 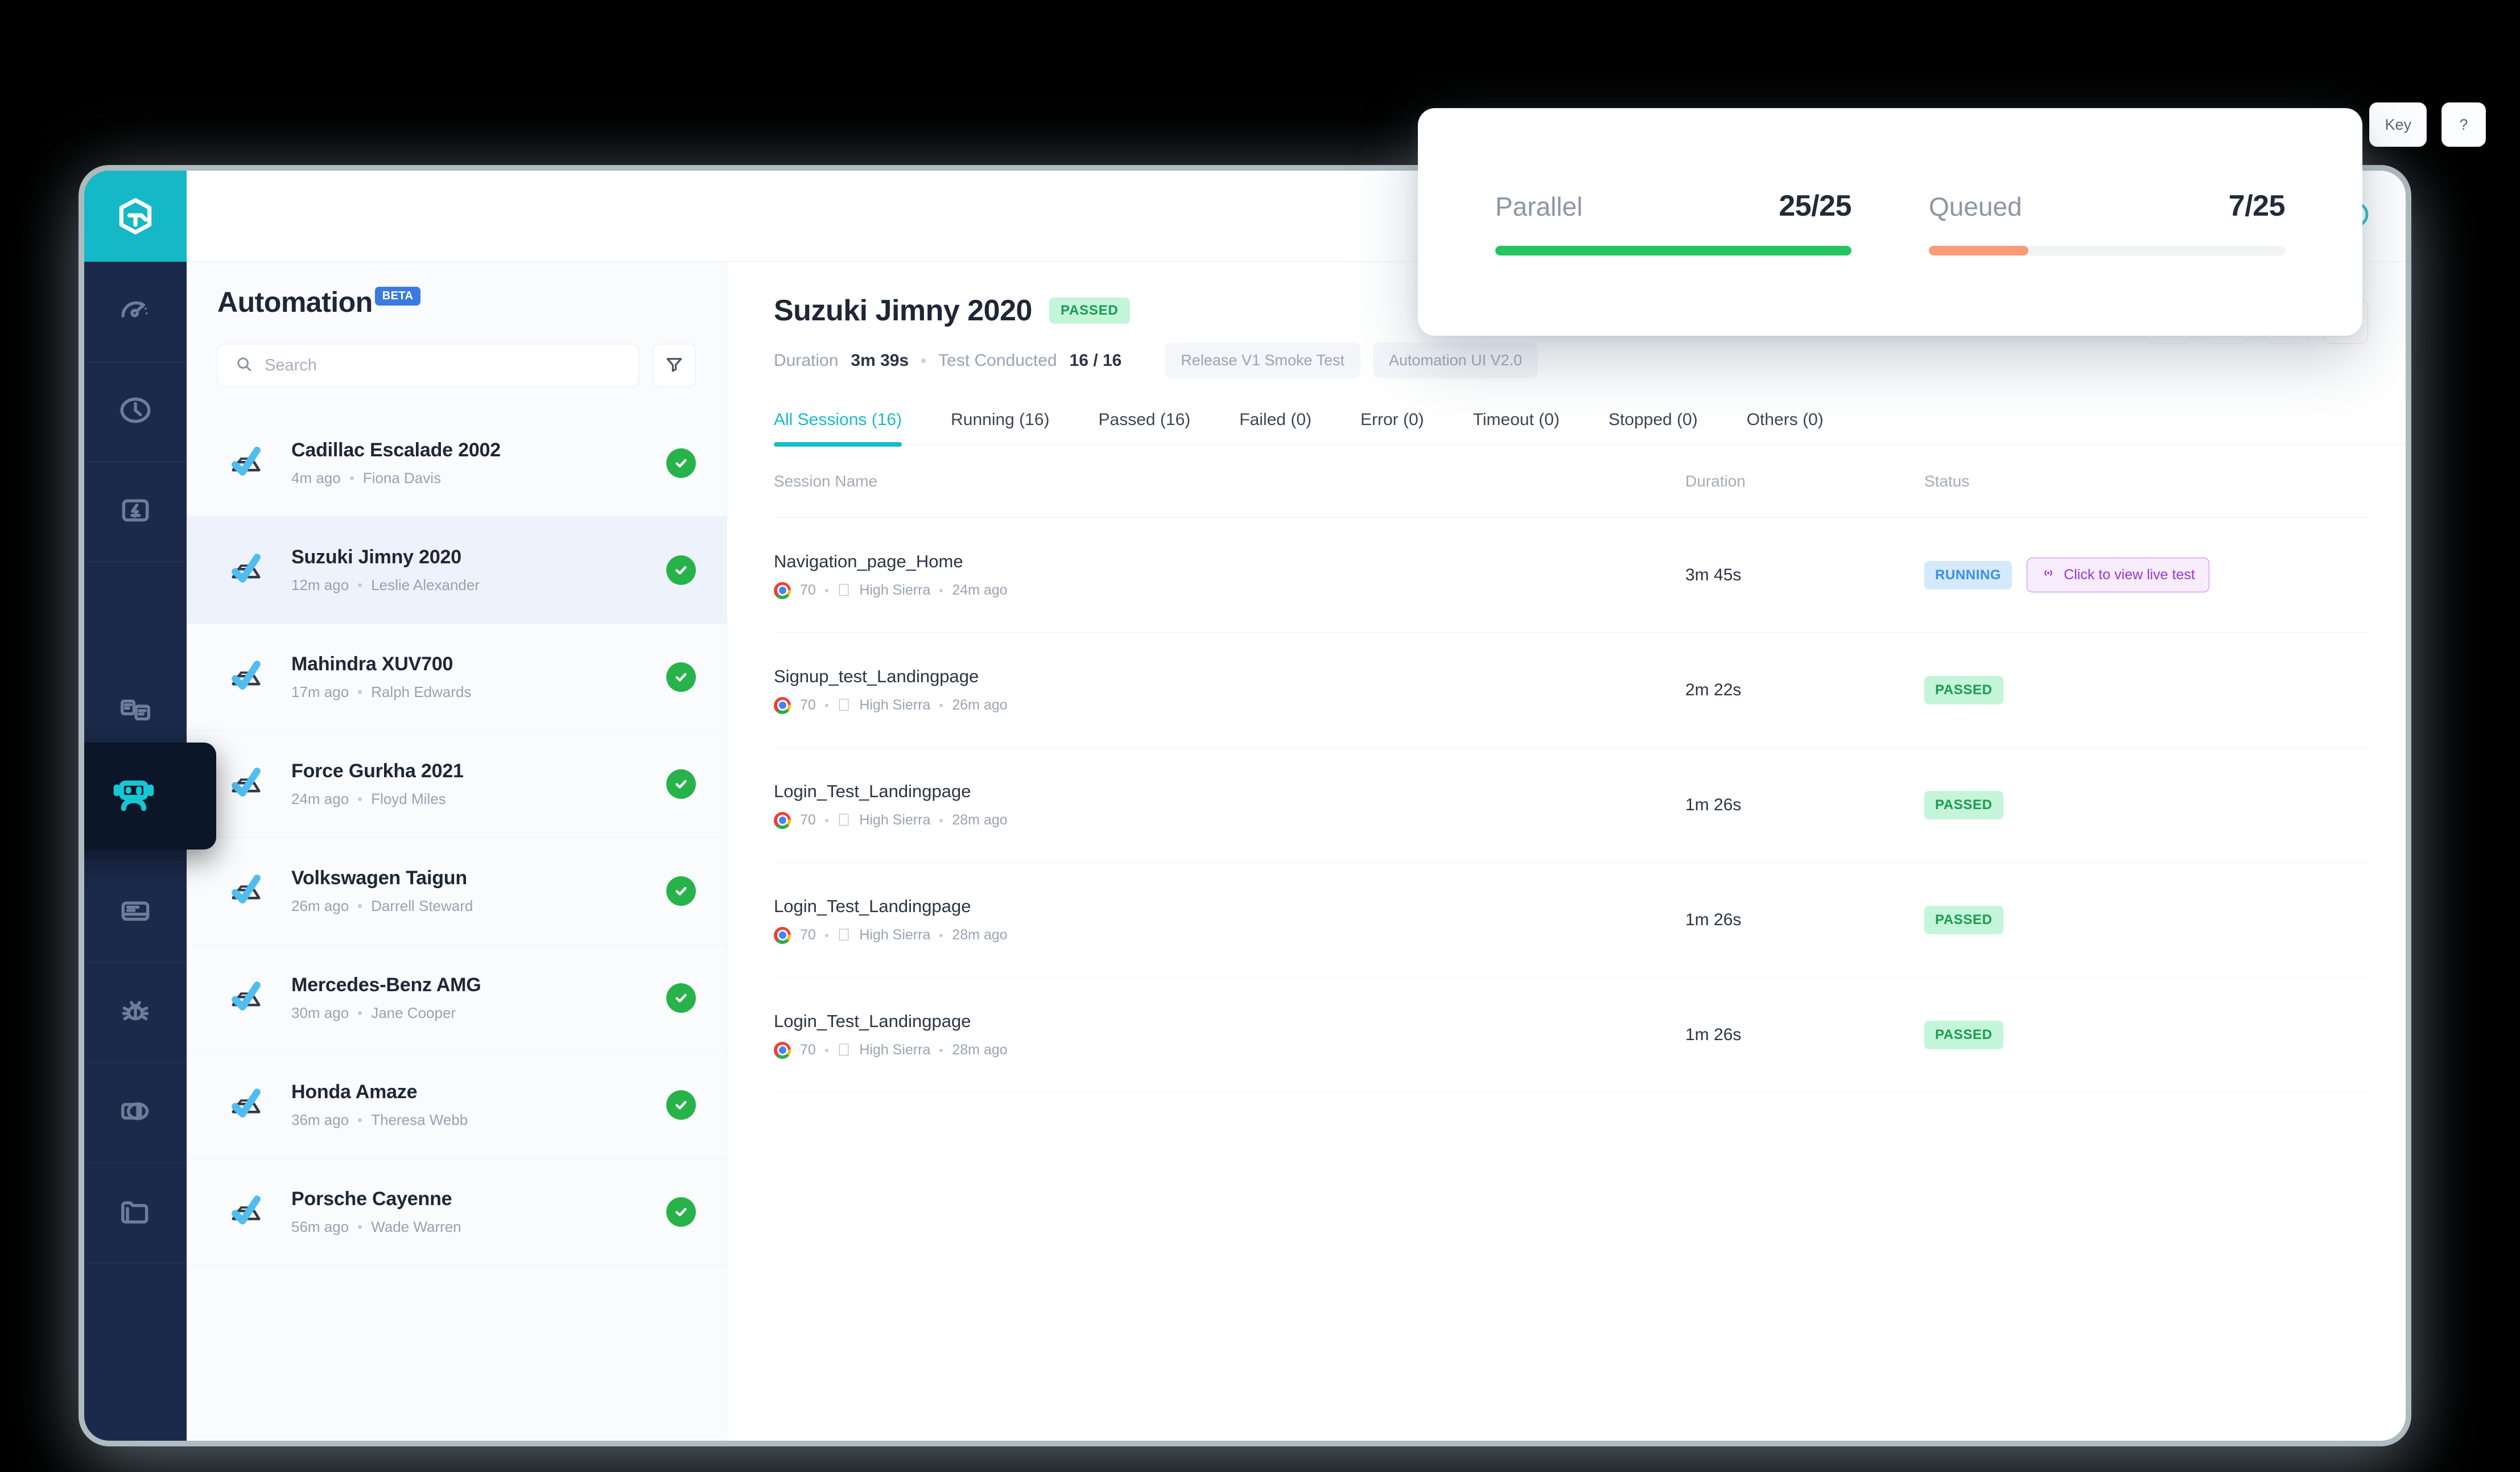 I want to click on app-logo, so click(x=135, y=216).